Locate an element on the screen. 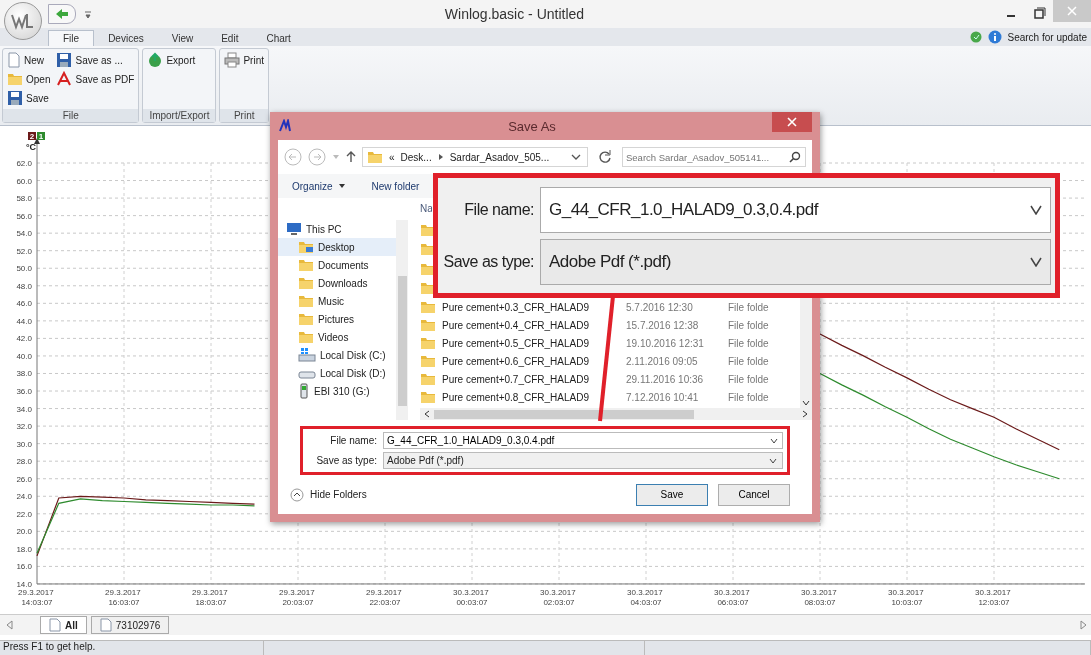 The image size is (1091, 655). page-icon is located at coordinates (105, 625).